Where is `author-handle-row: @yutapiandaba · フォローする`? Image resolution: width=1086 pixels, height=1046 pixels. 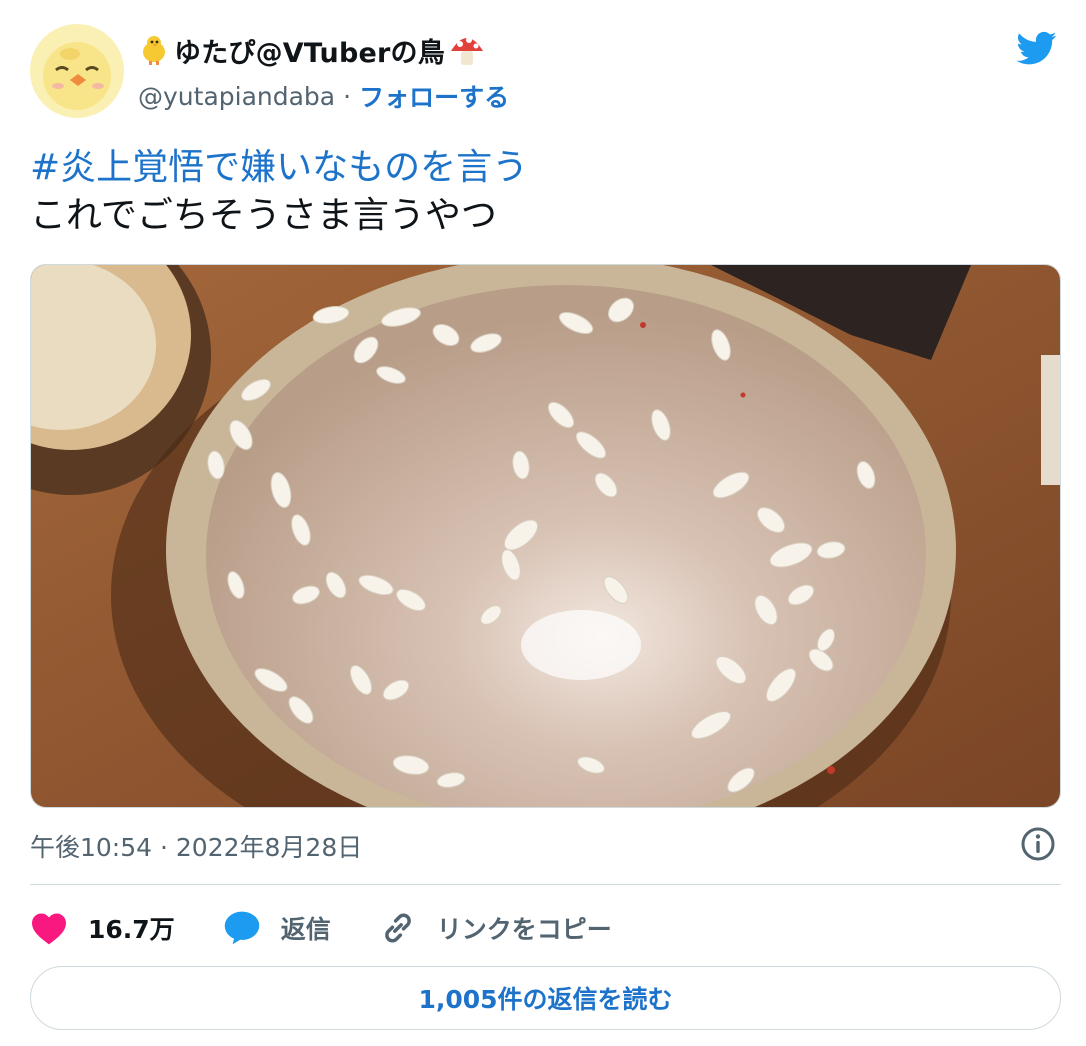
author-handle-row: @yutapiandaba · フォローする is located at coordinates (323, 96).